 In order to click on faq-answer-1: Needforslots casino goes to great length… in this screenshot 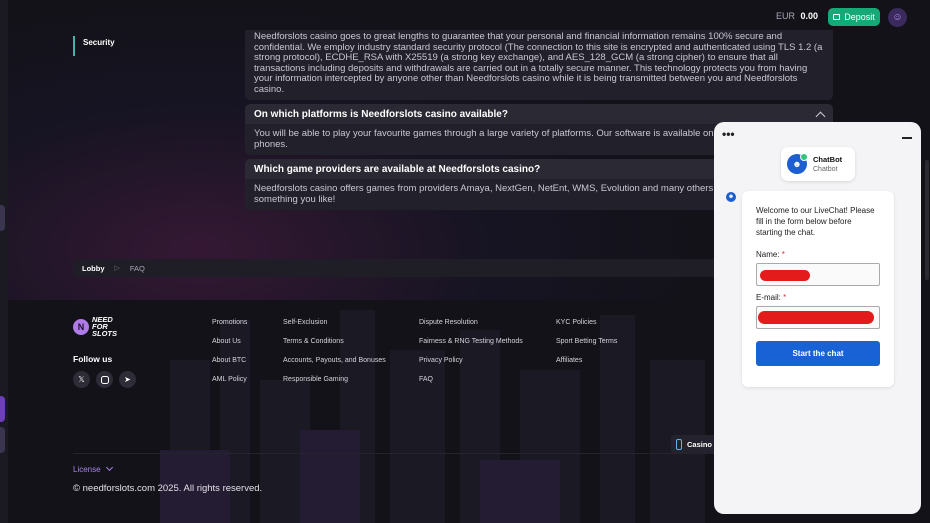, I will do `click(539, 65)`.